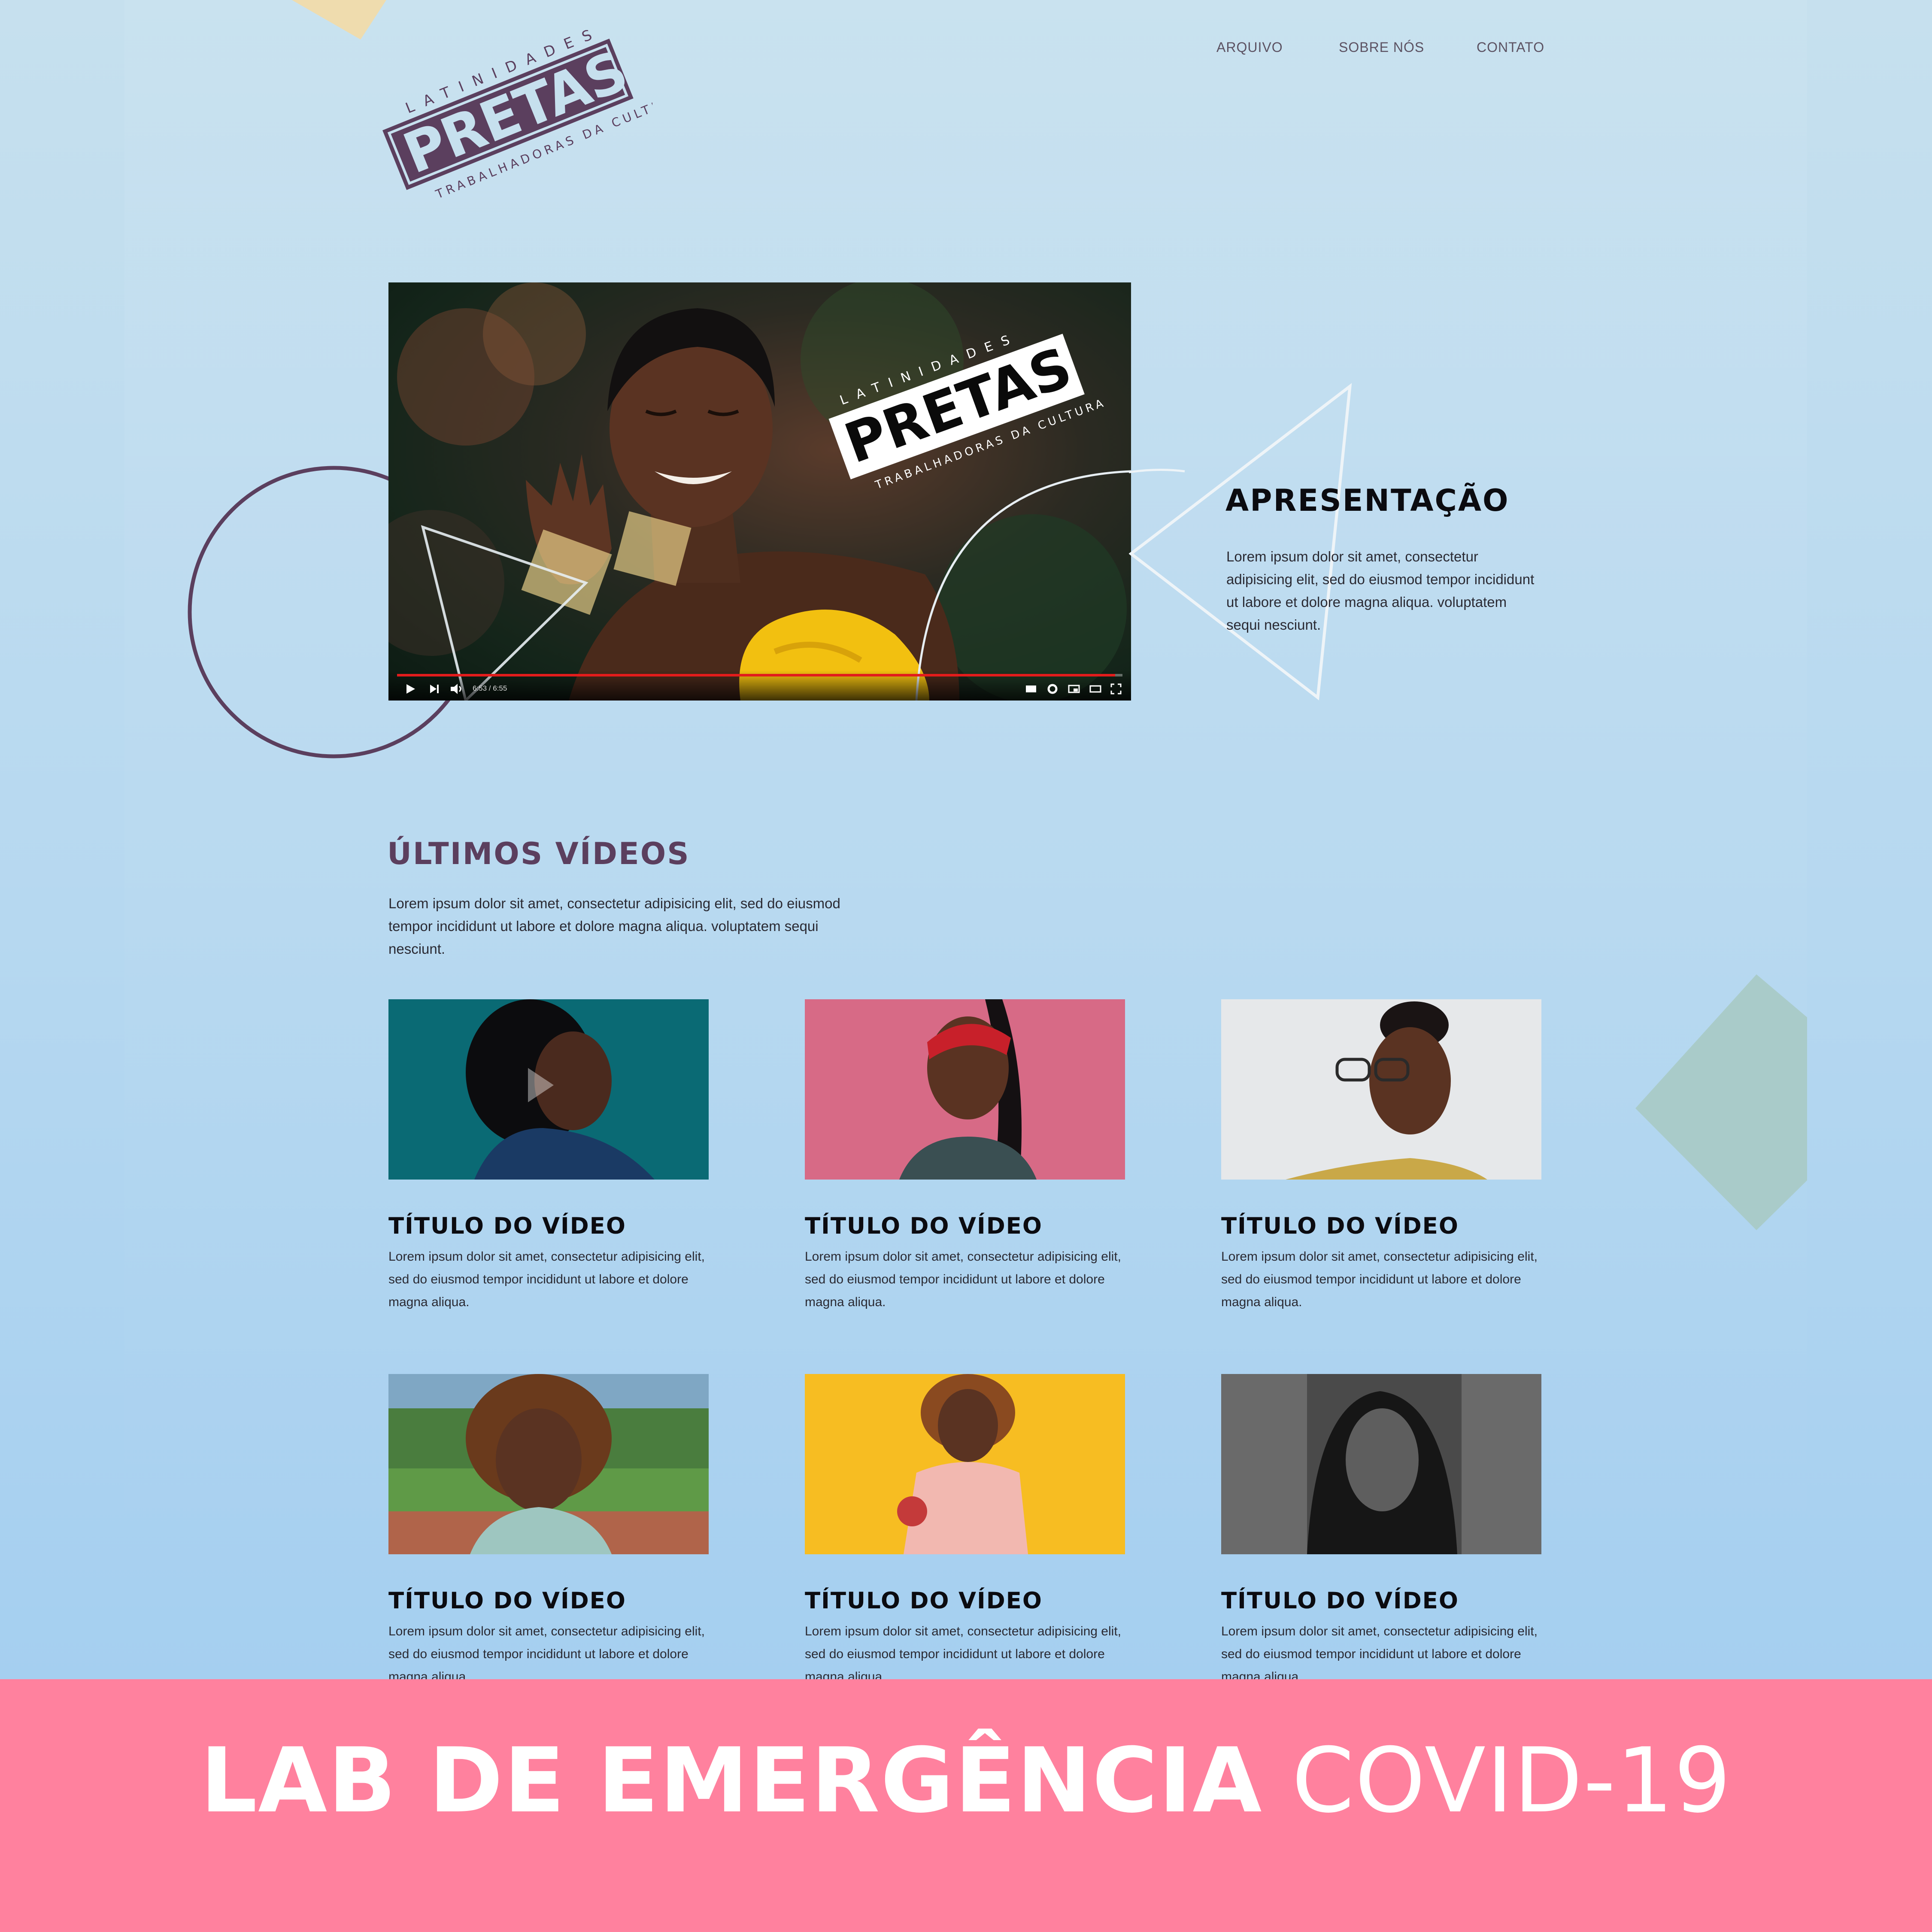  I want to click on theater-mode-icon, so click(1095, 688).